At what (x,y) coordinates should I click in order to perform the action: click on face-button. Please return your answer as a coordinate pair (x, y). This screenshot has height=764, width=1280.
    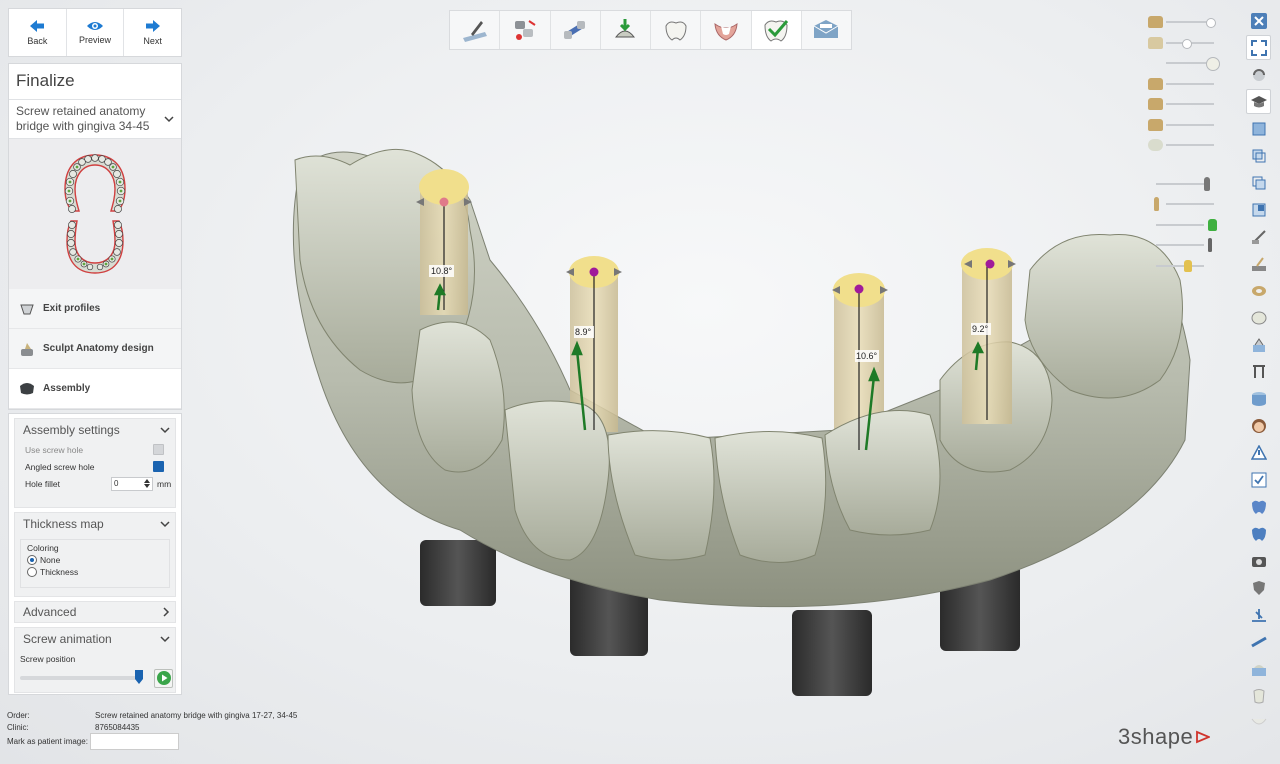
    Looking at the image, I should click on (1258, 425).